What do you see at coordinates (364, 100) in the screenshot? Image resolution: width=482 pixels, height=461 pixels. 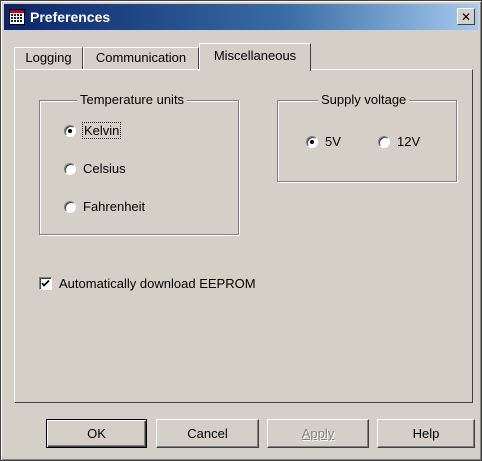 I see `group-label: Supply voltage` at bounding box center [364, 100].